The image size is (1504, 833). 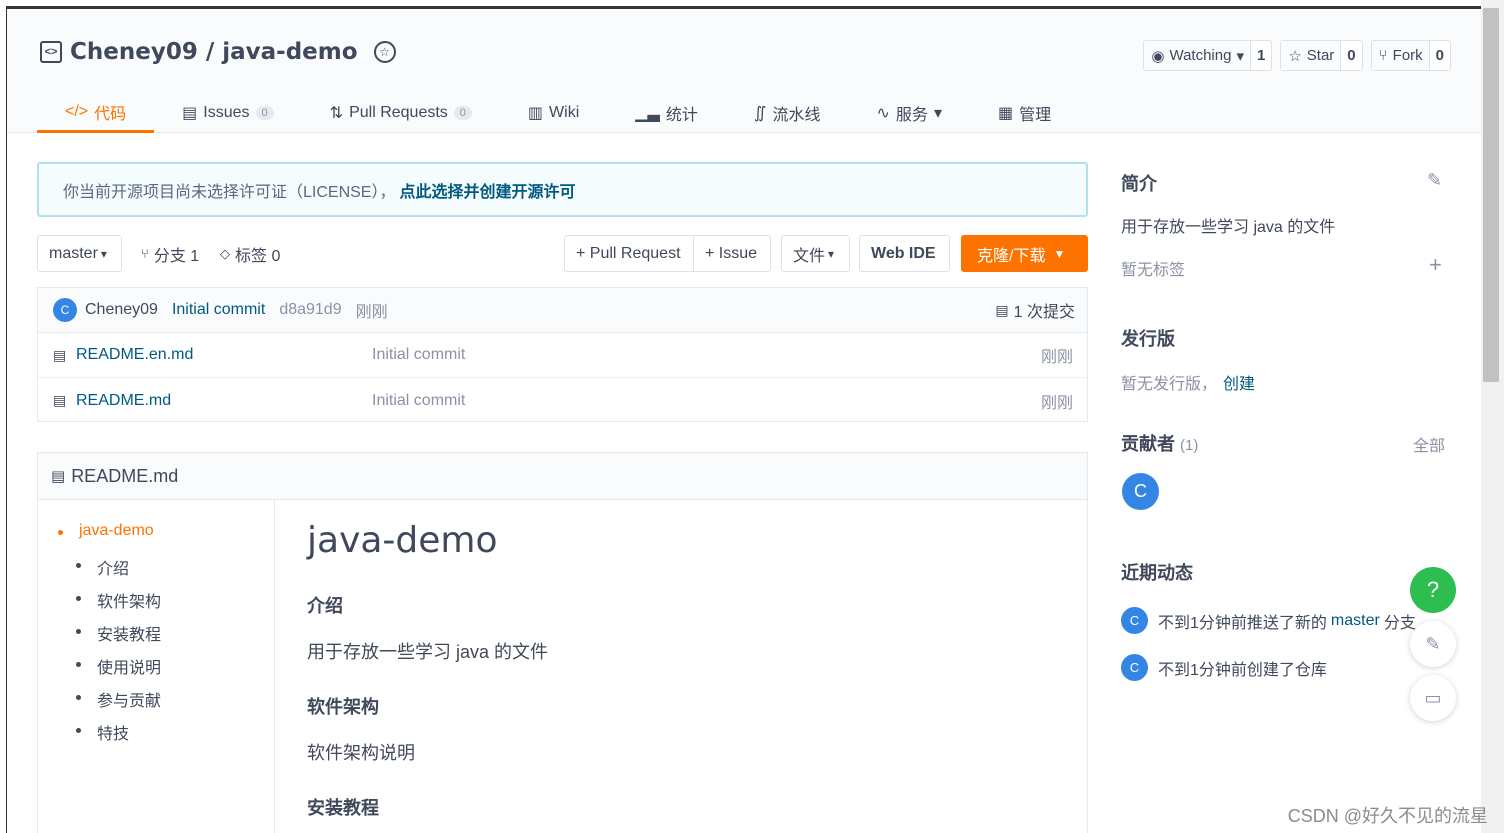 I want to click on tab-code: </> 代码, so click(x=96, y=113).